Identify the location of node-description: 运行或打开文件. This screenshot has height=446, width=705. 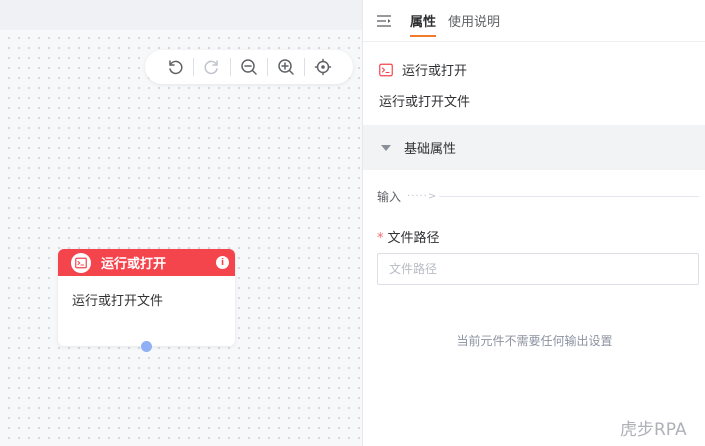
(118, 301).